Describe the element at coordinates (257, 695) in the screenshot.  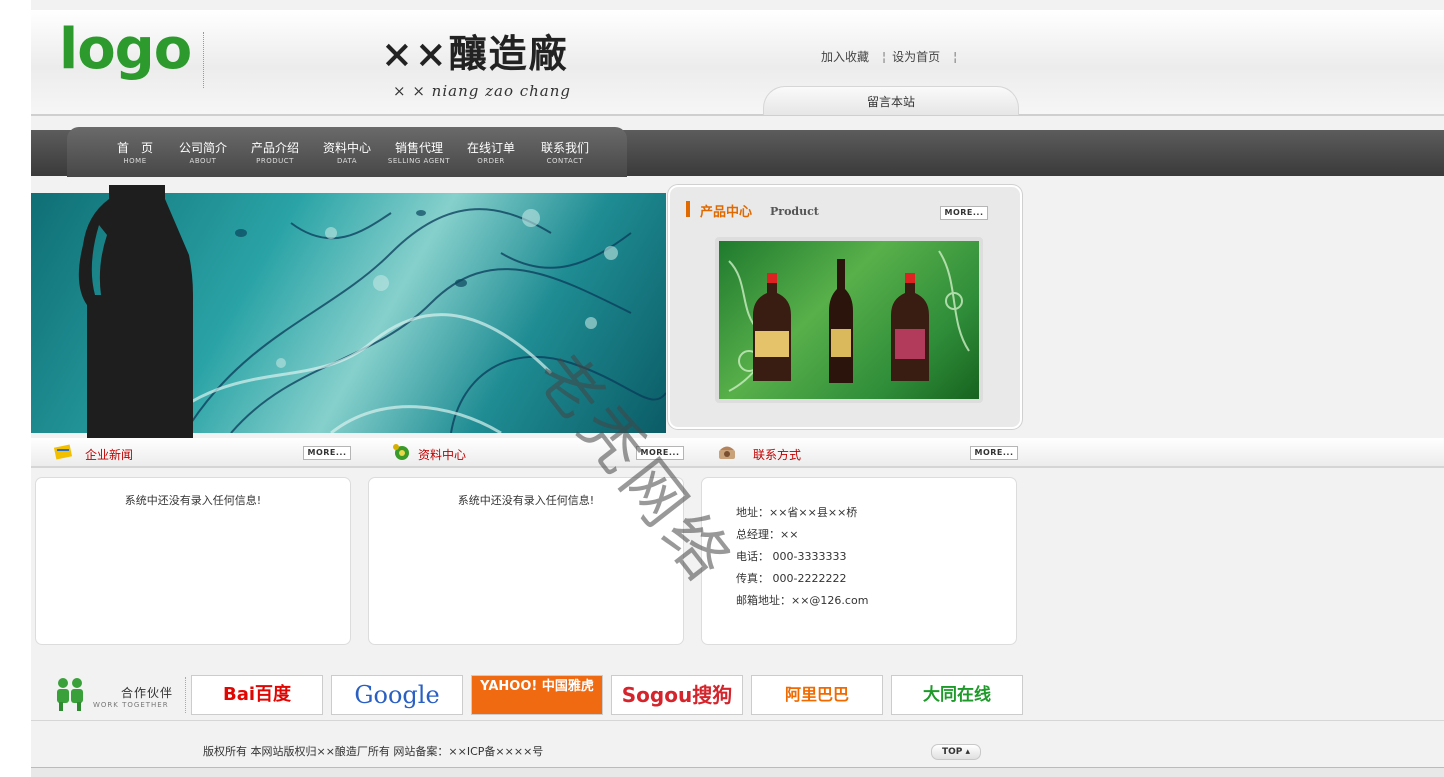
I see `partner-baidu: Bai百度` at that location.